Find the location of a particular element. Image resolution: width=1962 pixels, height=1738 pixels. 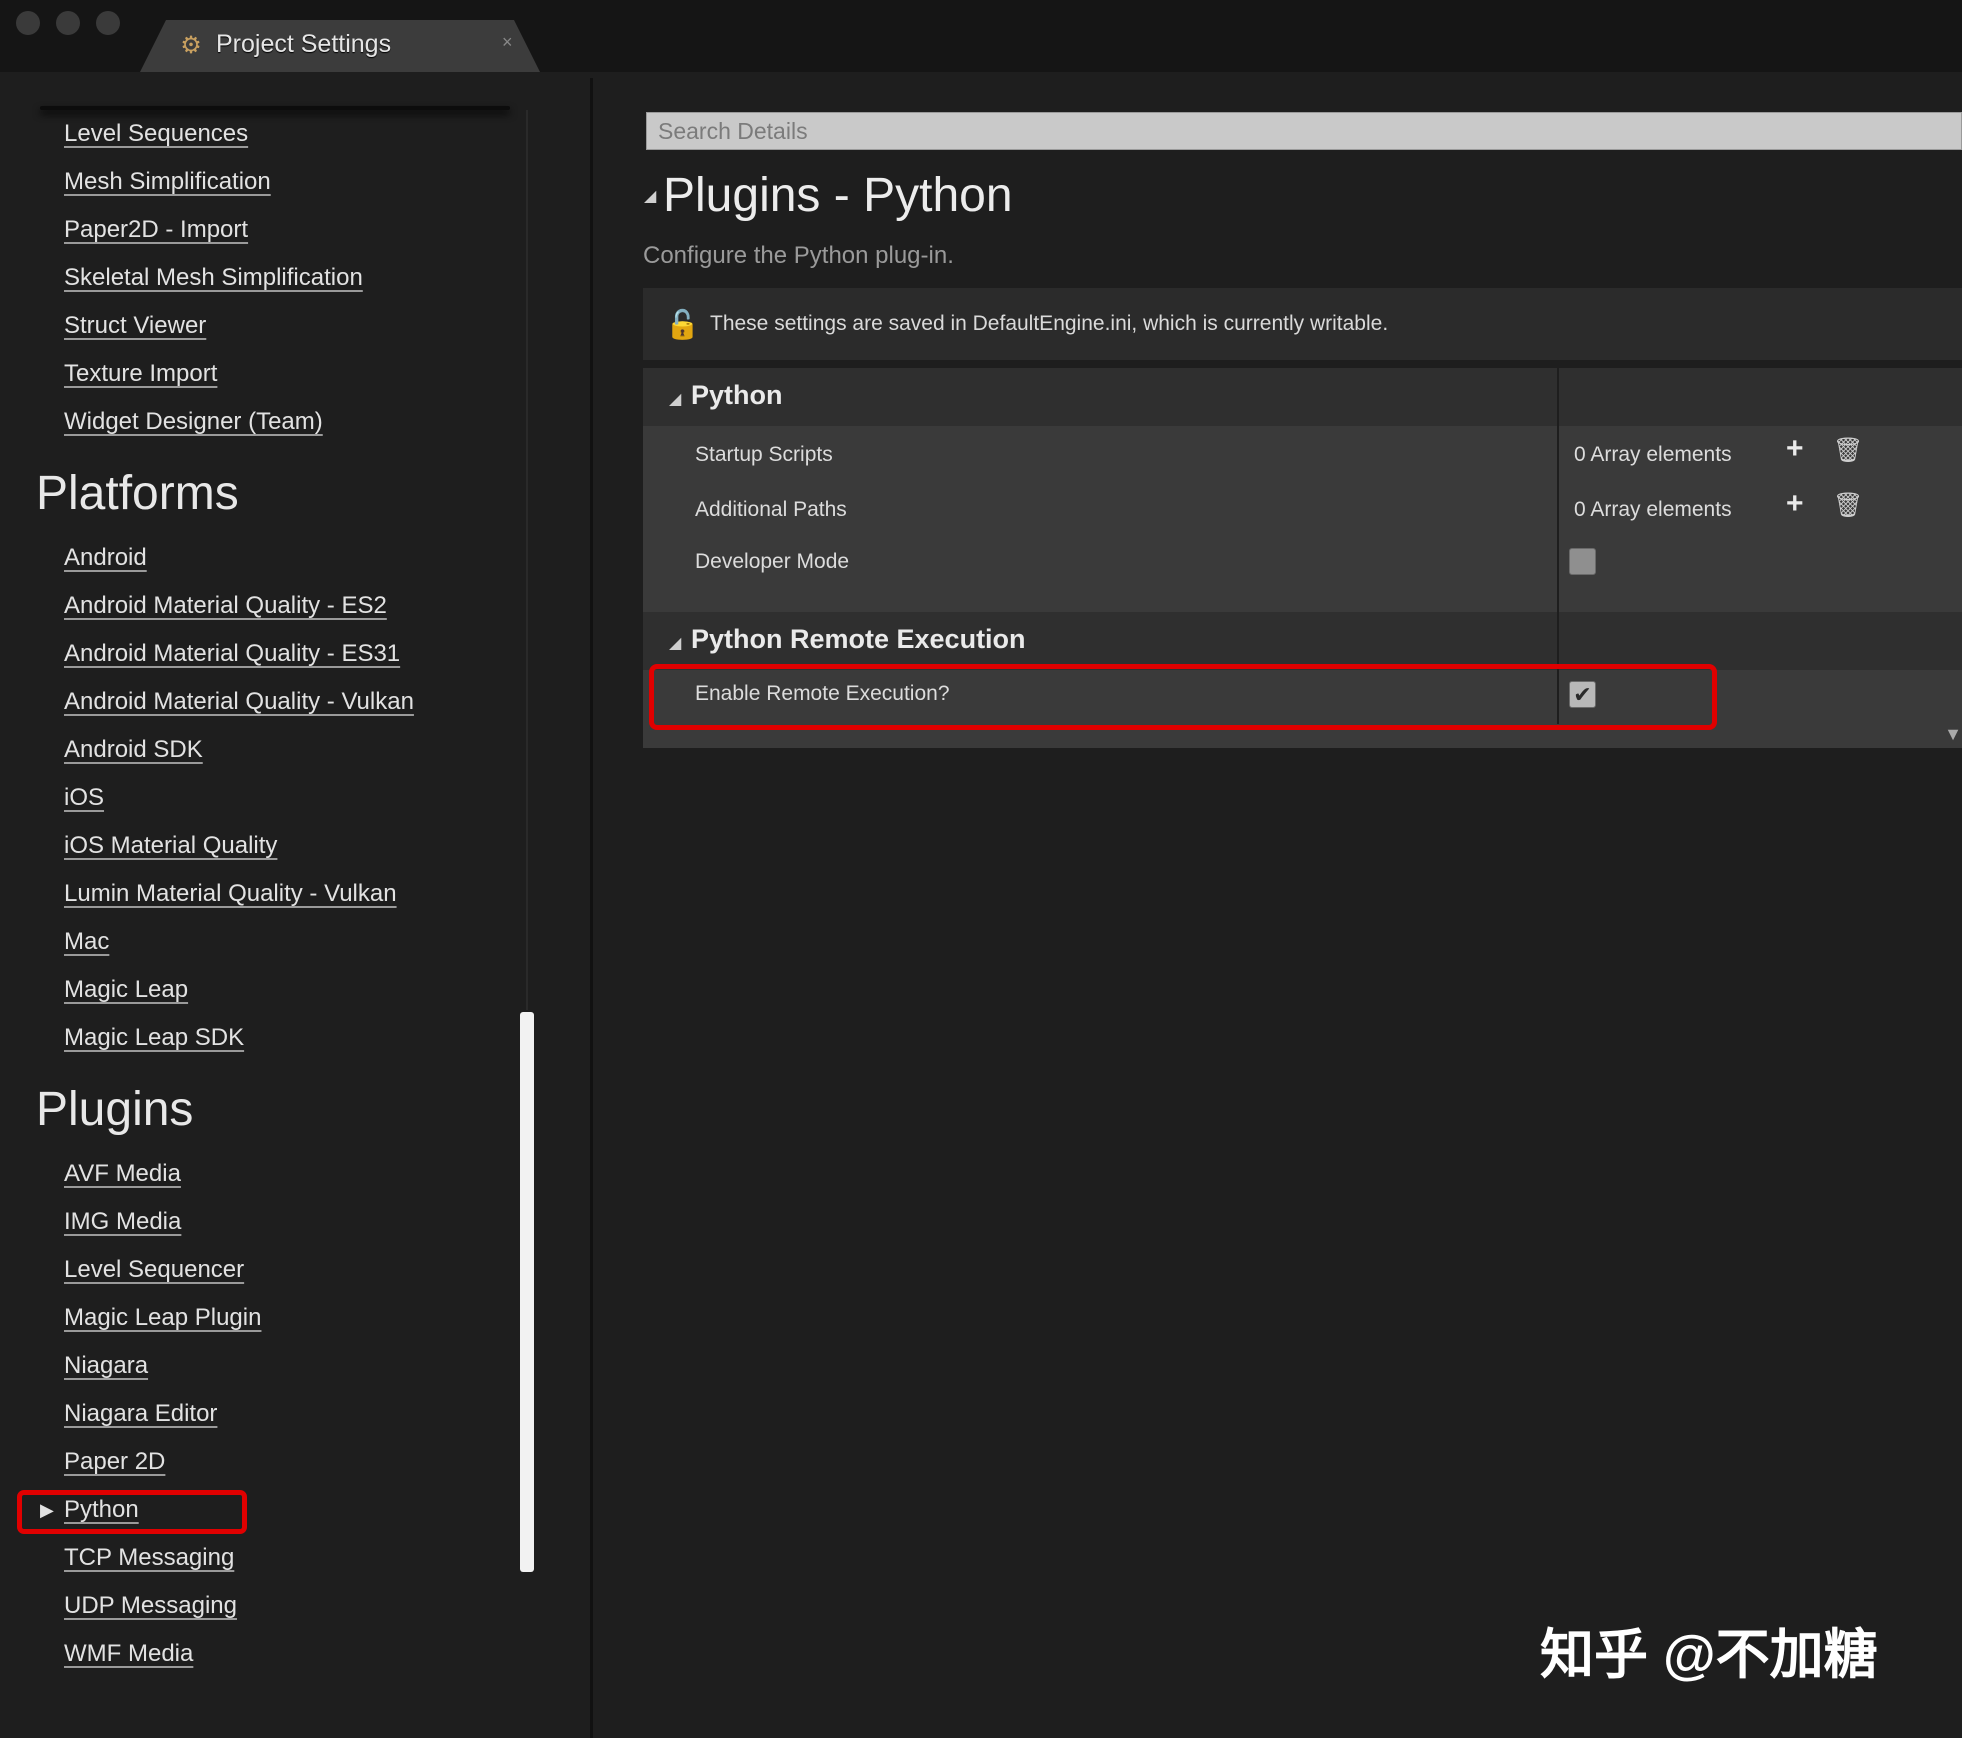

sidebar-item-magic-leap-sdk: Magic Leap SDK is located at coordinates (154, 1038).